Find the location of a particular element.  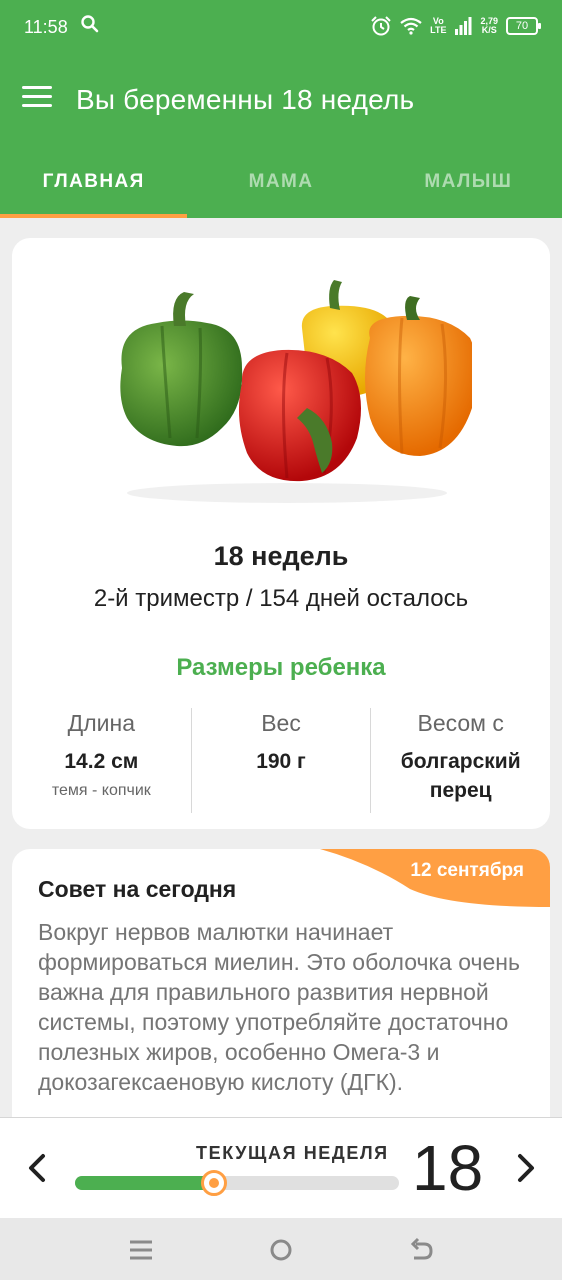

network-type: Vo LTE is located at coordinates (438, 26).